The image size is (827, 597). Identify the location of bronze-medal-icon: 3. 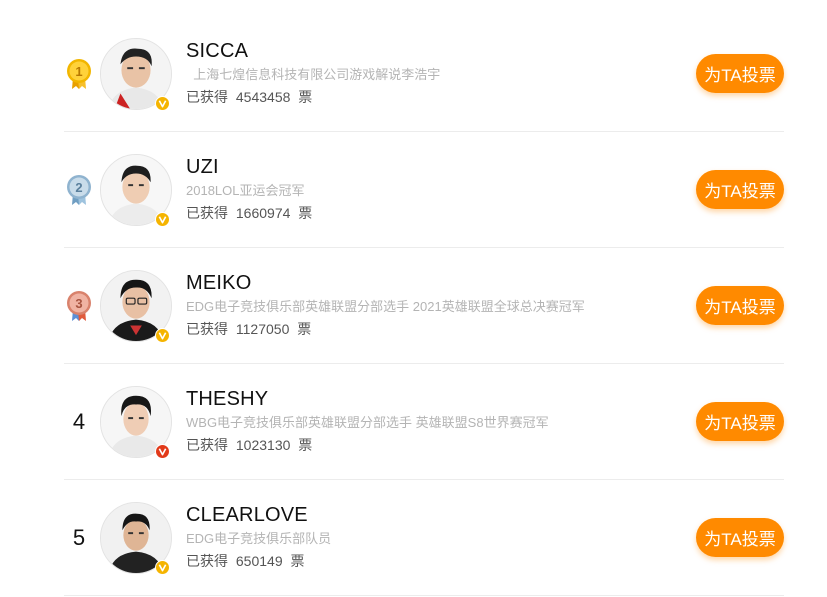
(79, 305).